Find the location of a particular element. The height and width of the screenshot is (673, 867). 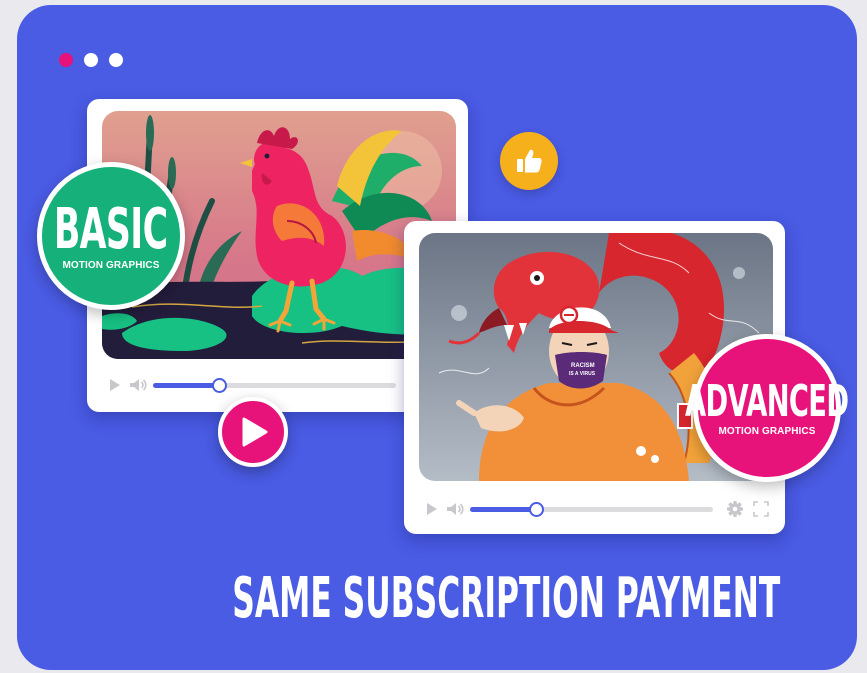

window-dot-pink is located at coordinates (66, 60).